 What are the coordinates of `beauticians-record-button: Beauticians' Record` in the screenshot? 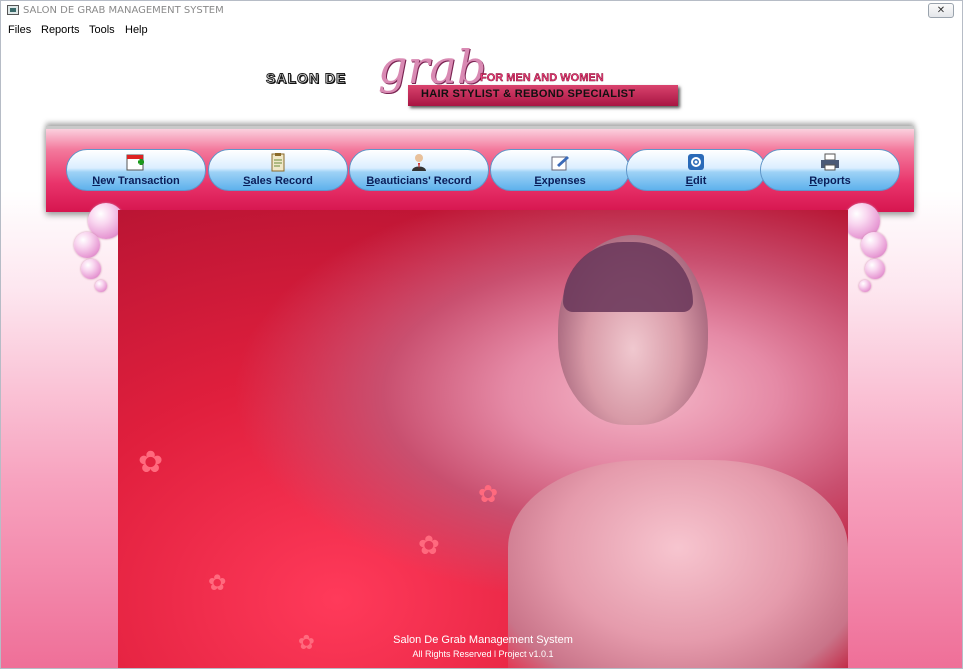 It's located at (419, 170).